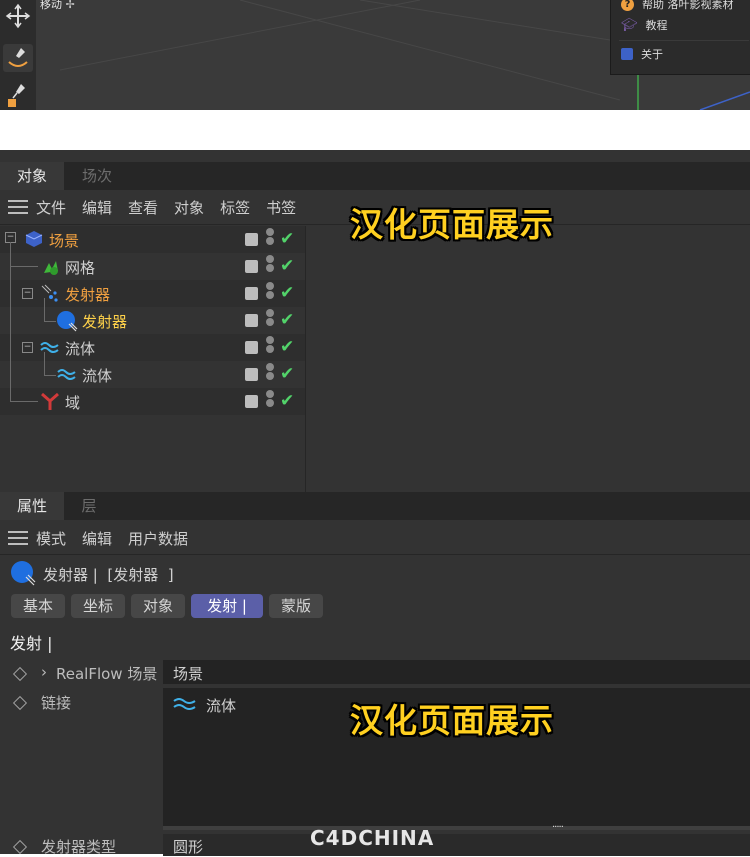 This screenshot has width=750, height=857. I want to click on menu-file: 文件, so click(51, 207).